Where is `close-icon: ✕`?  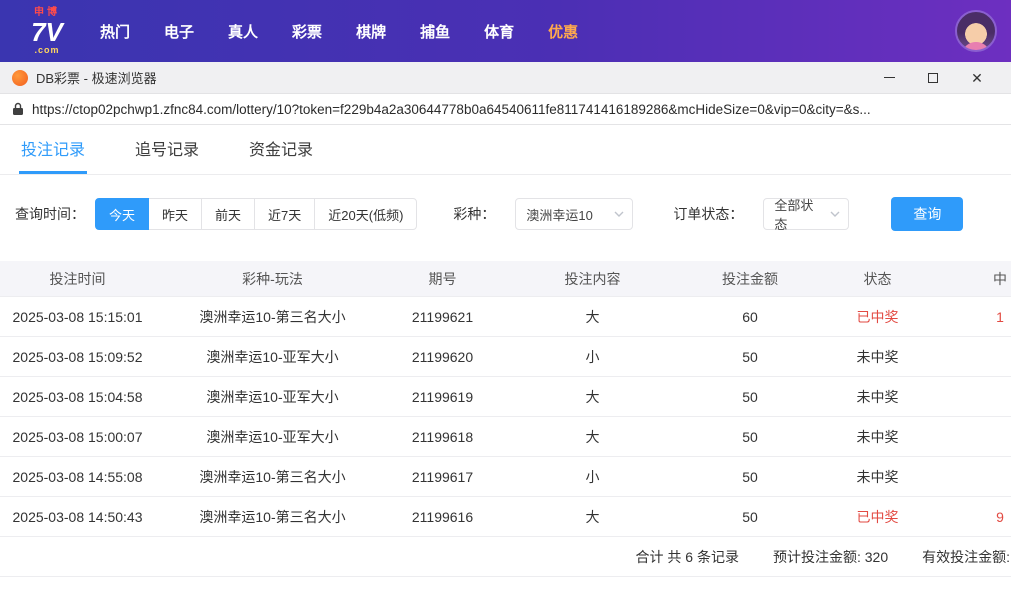
close-icon: ✕ is located at coordinates (977, 77).